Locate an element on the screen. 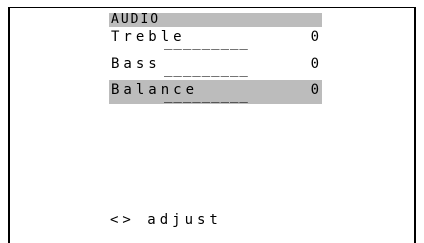 Image resolution: width=424 pixels, height=243 pixels. adjust-hint: <> adjust is located at coordinates (166, 220).